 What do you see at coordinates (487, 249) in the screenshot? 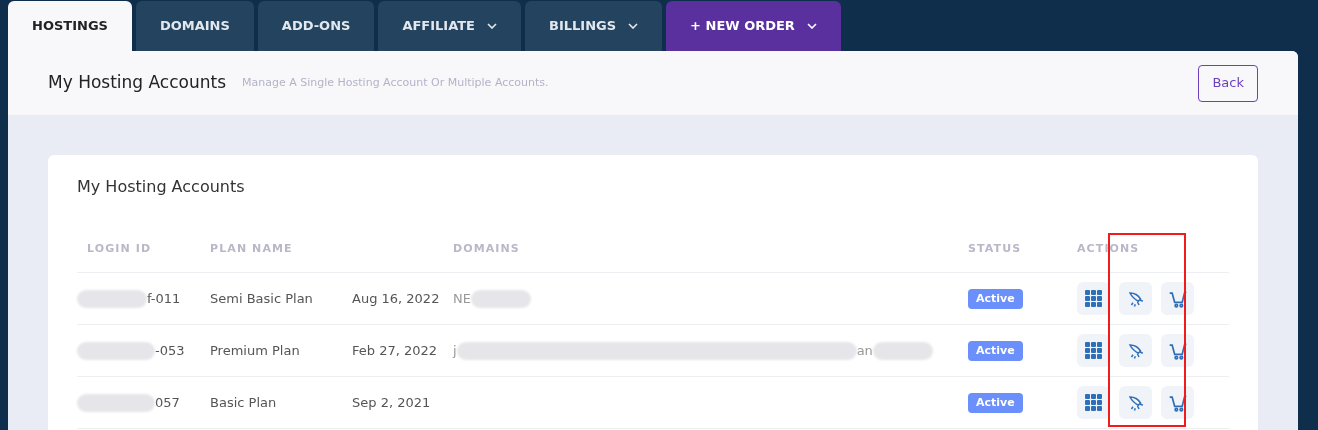
I see `column-header: DOMAINS` at bounding box center [487, 249].